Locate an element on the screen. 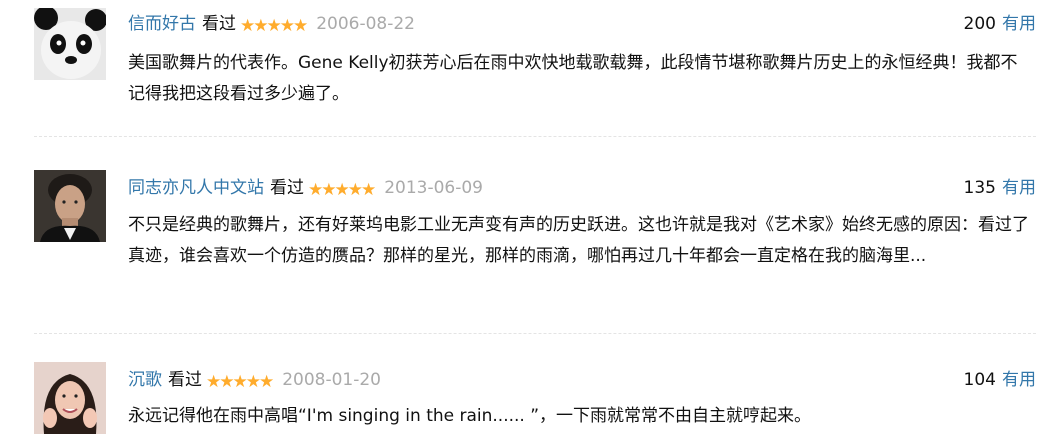 This screenshot has width=1056, height=441. vote-count: 200 is located at coordinates (979, 24).